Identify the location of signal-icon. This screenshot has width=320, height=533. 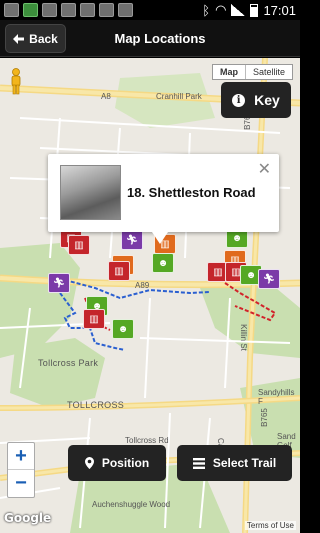
(238, 10).